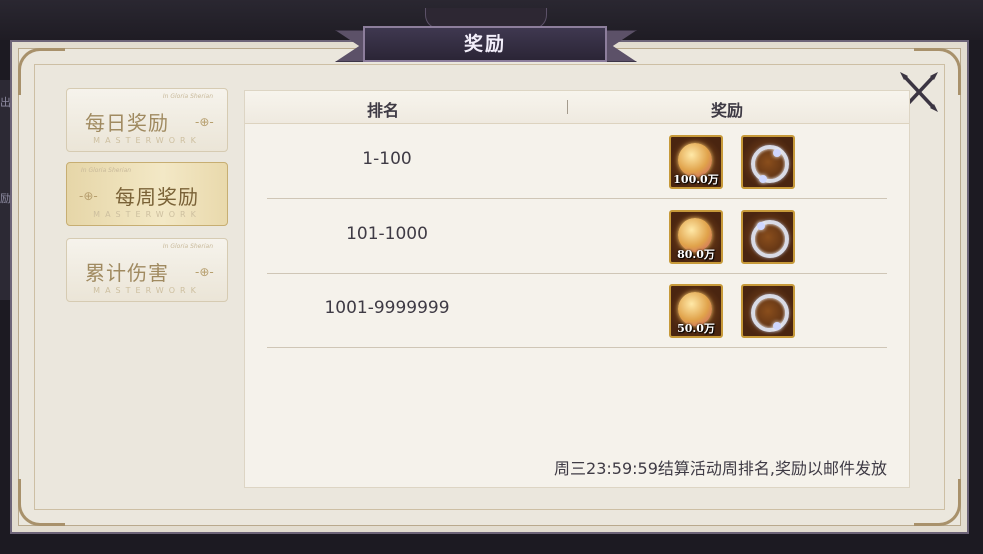  What do you see at coordinates (387, 234) in the screenshot?
I see `rank-range: 101-1000` at bounding box center [387, 234].